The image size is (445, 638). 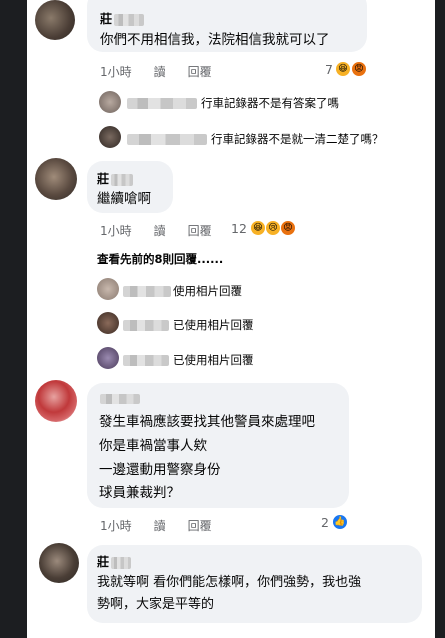 What do you see at coordinates (207, 422) in the screenshot?
I see `comment-text-line: 發生車禍應該要找其他警員來處理吧` at bounding box center [207, 422].